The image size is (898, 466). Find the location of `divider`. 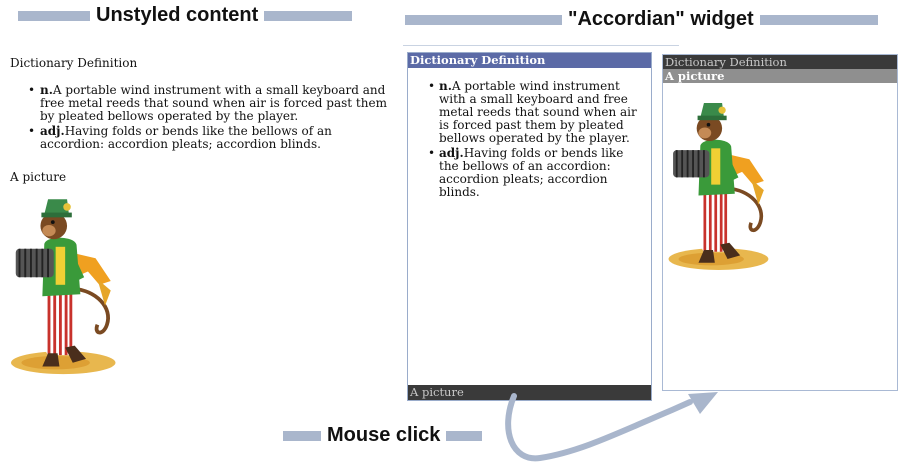

divider is located at coordinates (541, 45).